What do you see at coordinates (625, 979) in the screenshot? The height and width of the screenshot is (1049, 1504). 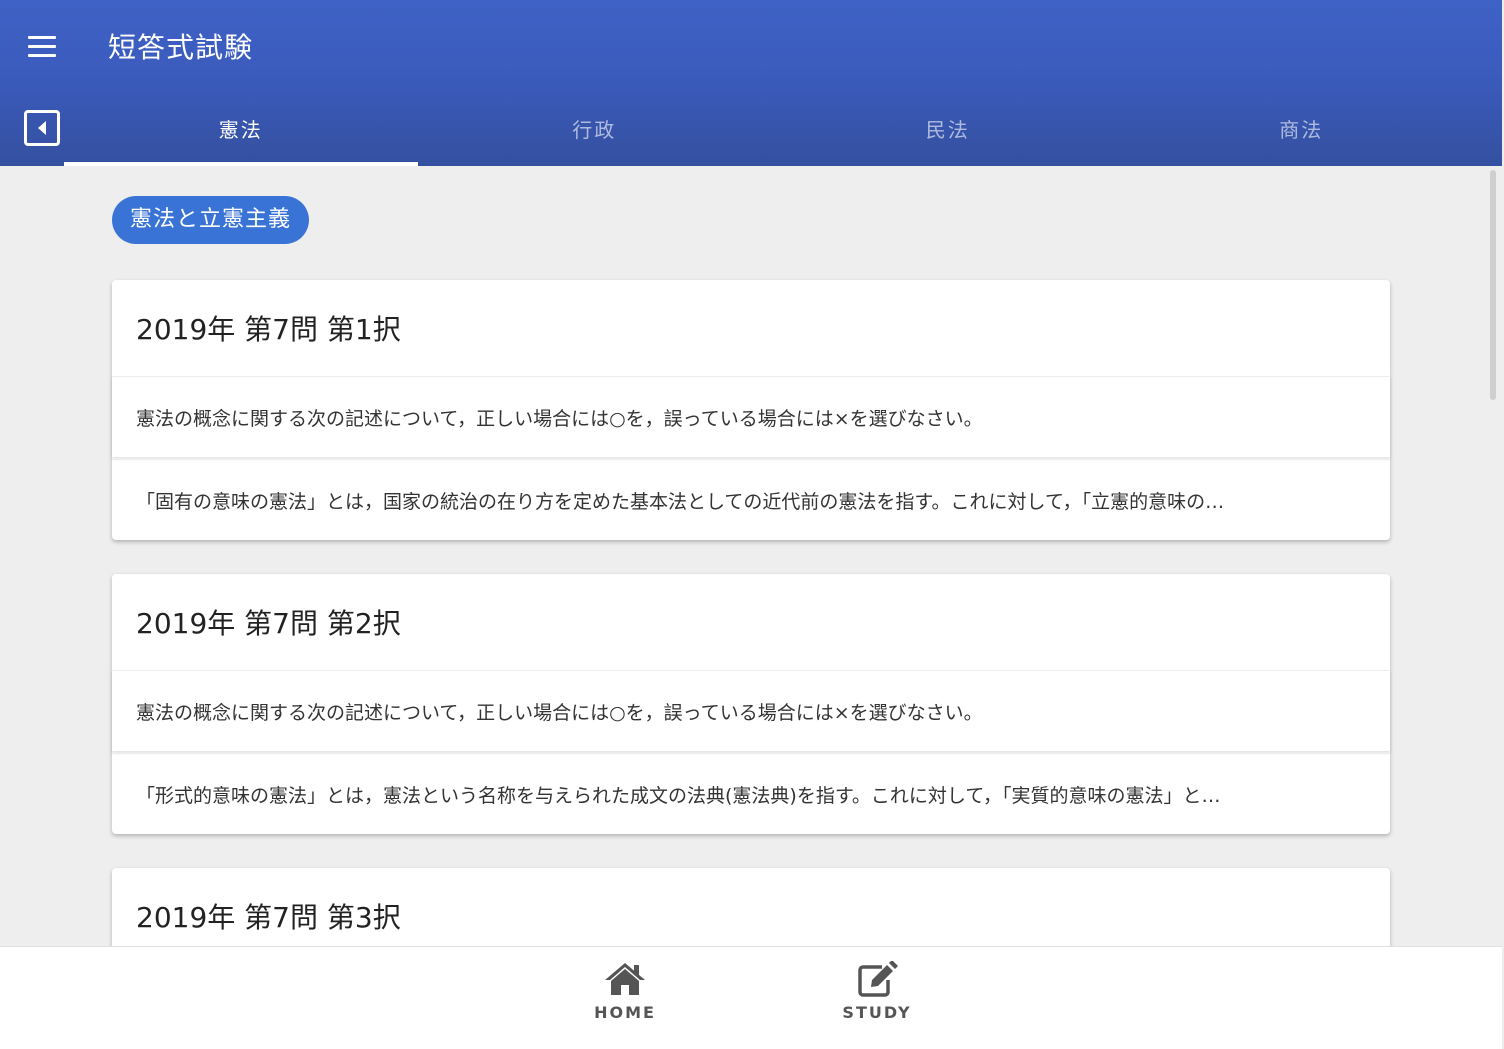 I see `home-icon` at bounding box center [625, 979].